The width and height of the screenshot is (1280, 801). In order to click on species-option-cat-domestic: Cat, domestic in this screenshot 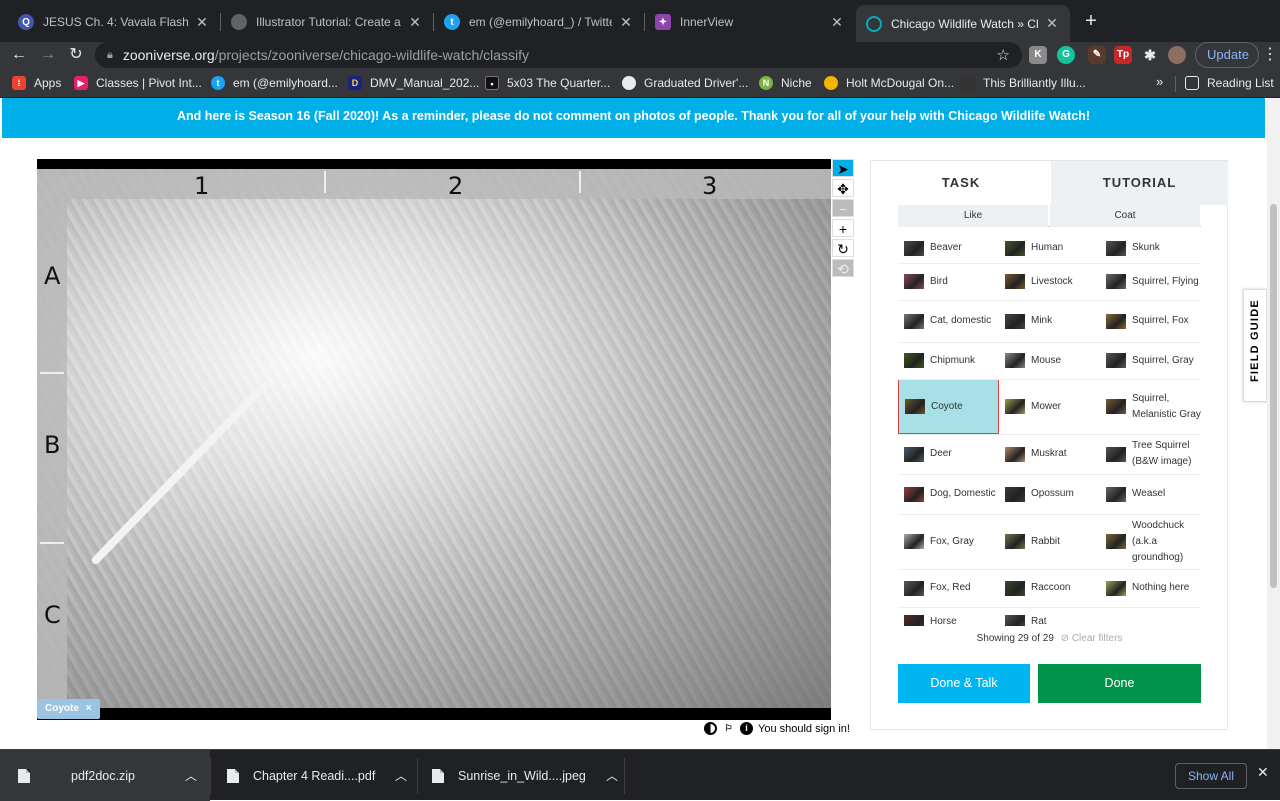, I will do `click(948, 321)`.